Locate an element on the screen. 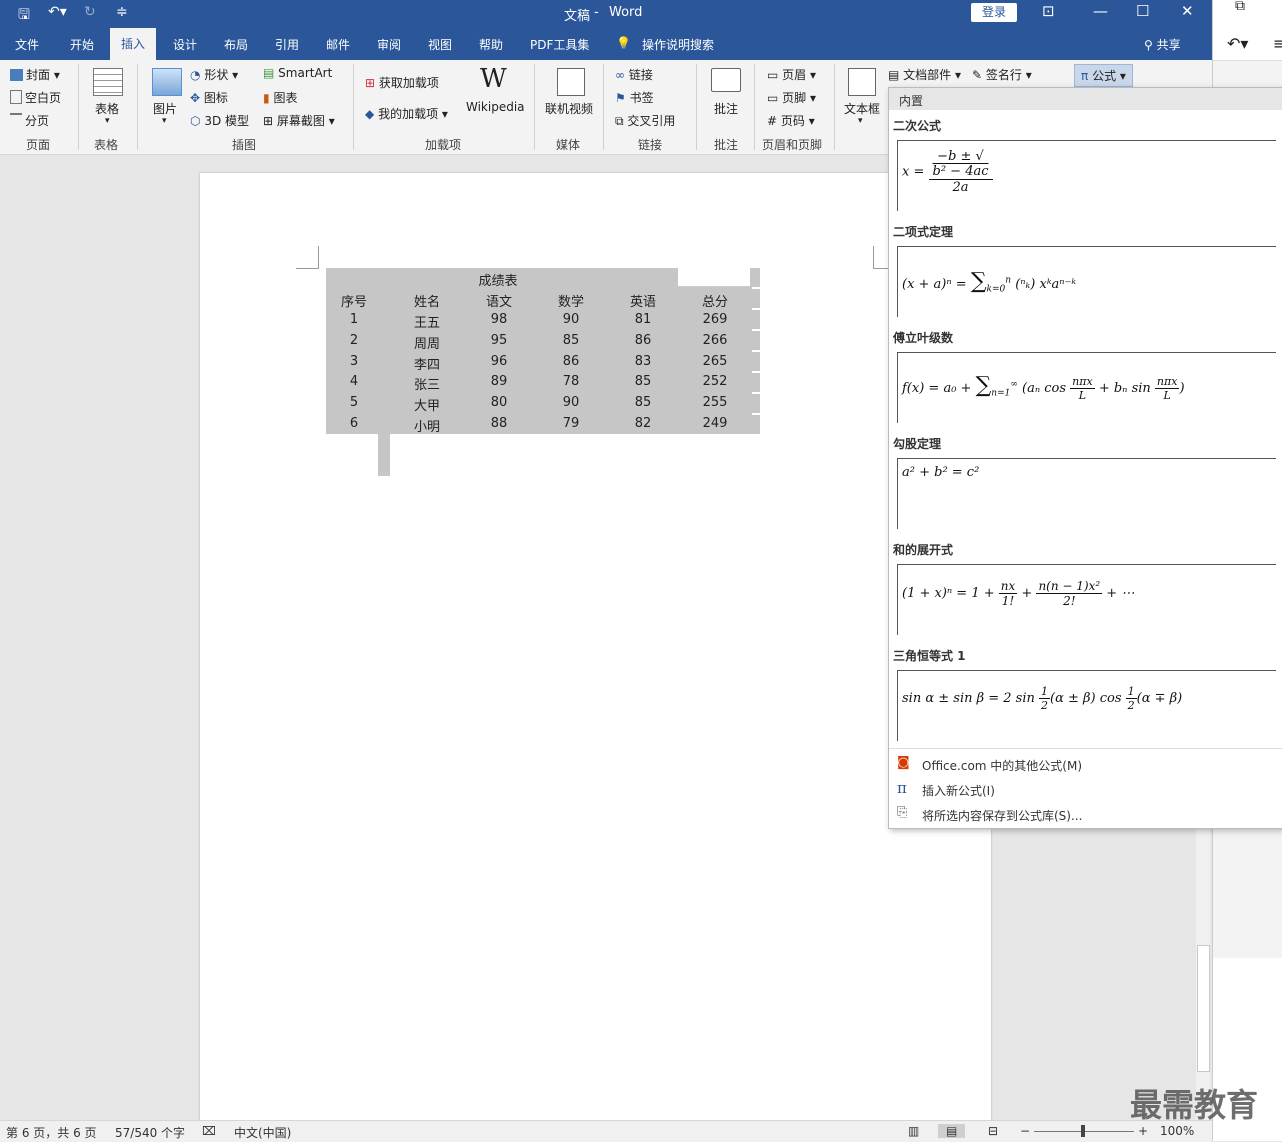 This screenshot has height=1142, width=1282. get-addins-button: ⊞ 获取加载项 is located at coordinates (402, 82).